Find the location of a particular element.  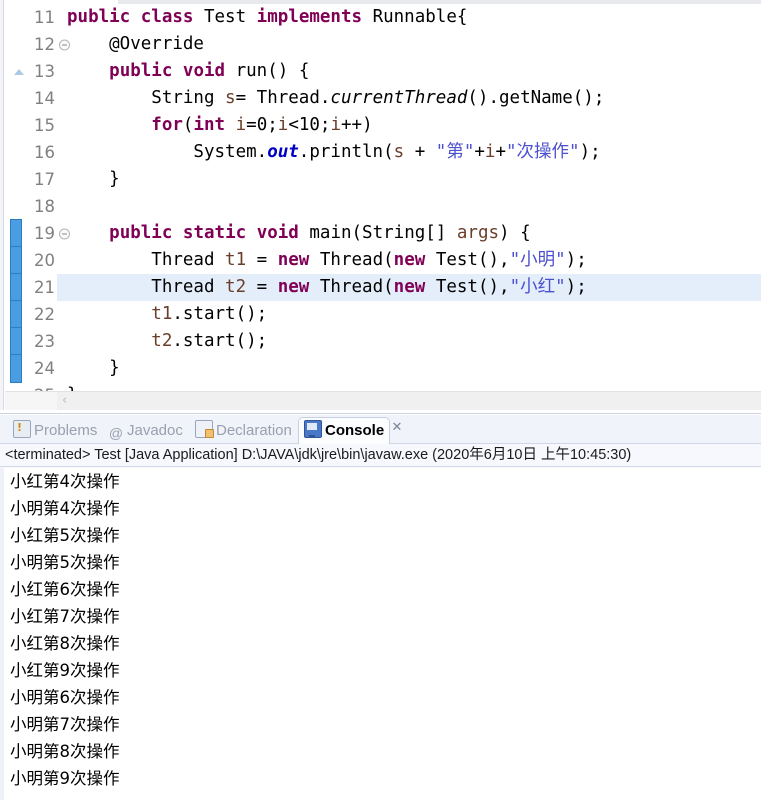

editor-left-border is located at coordinates (2, 207).